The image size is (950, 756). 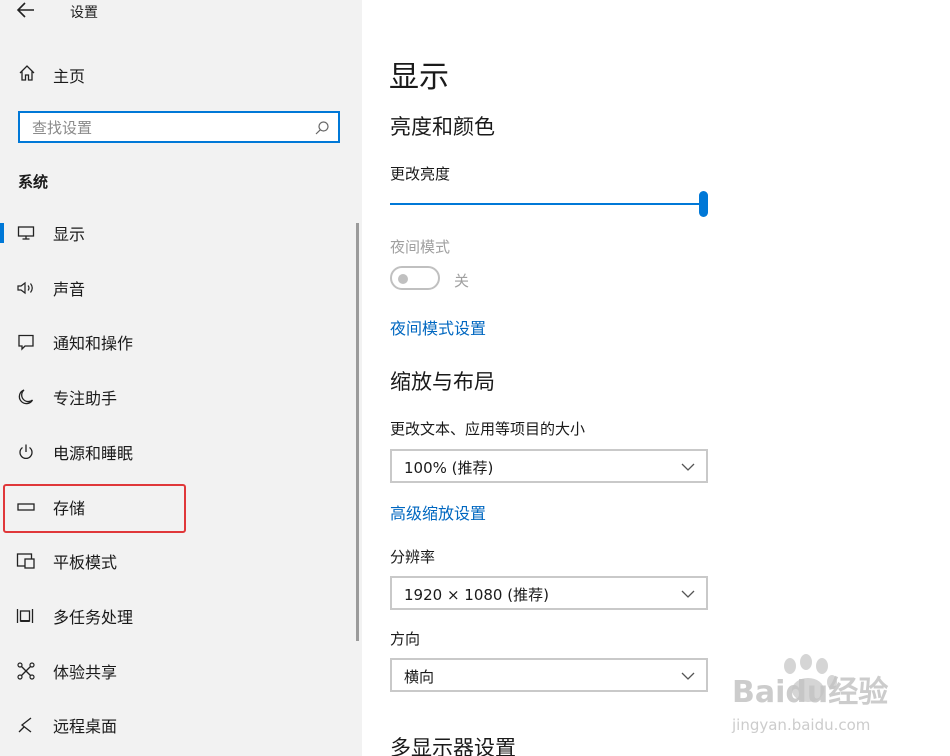 What do you see at coordinates (172, 128) in the screenshot?
I see `search-input` at bounding box center [172, 128].